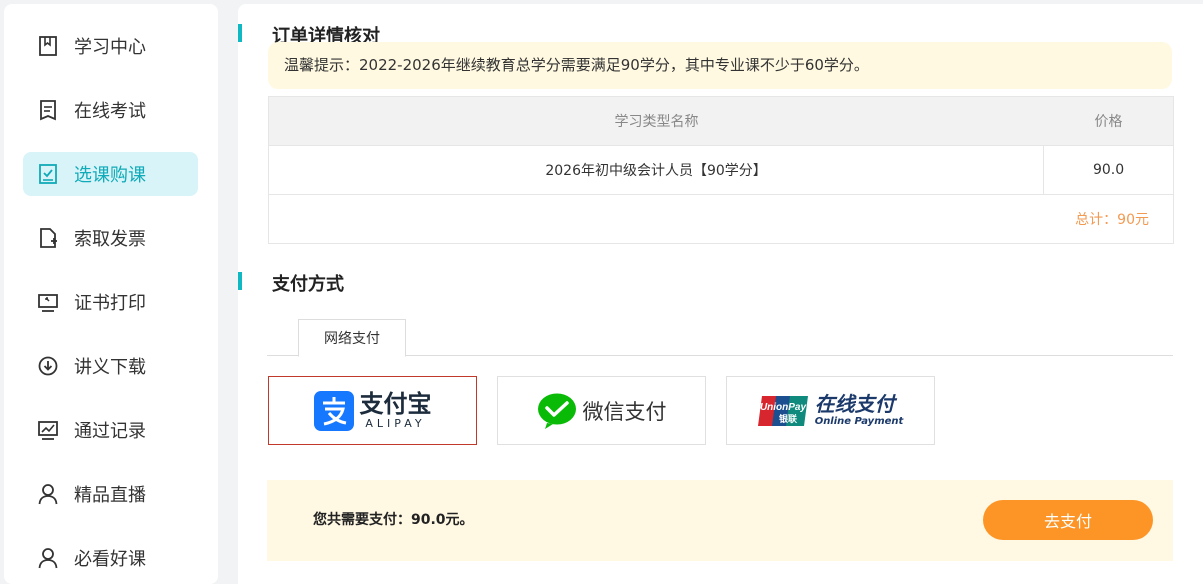 The height and width of the screenshot is (584, 1203). I want to click on download-icon, so click(48, 366).